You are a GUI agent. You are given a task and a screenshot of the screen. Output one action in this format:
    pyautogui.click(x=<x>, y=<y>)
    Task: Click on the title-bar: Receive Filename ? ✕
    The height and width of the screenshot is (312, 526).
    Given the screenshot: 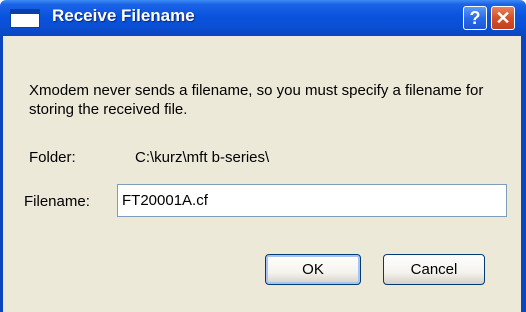 What is the action you would take?
    pyautogui.click(x=263, y=18)
    